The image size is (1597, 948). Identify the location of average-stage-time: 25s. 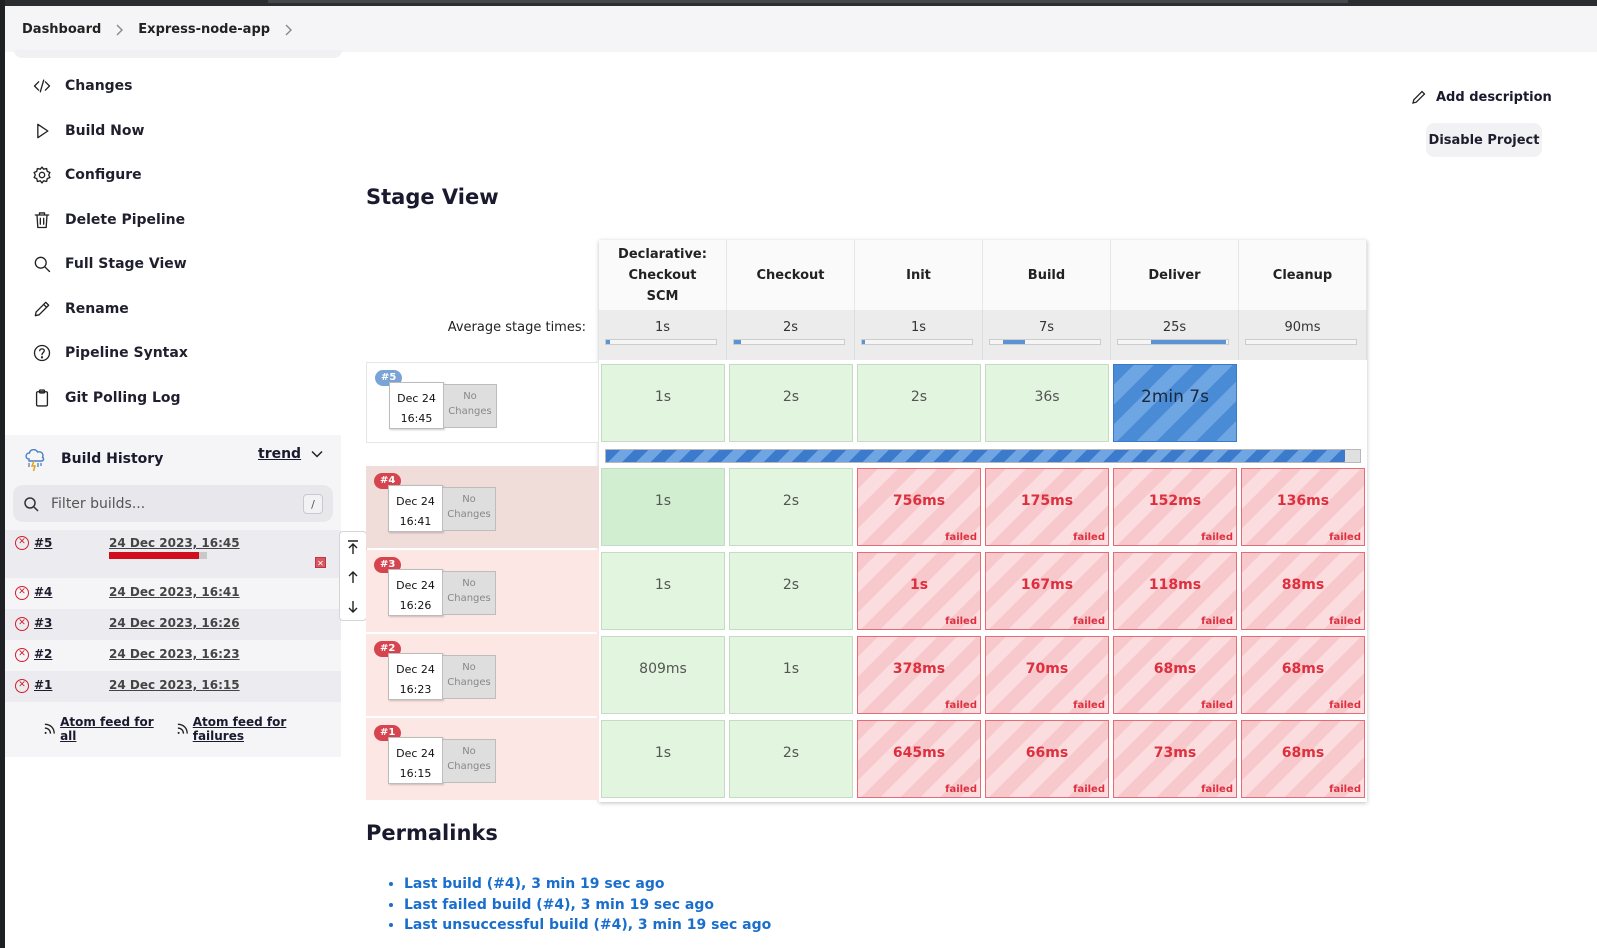
(1175, 335).